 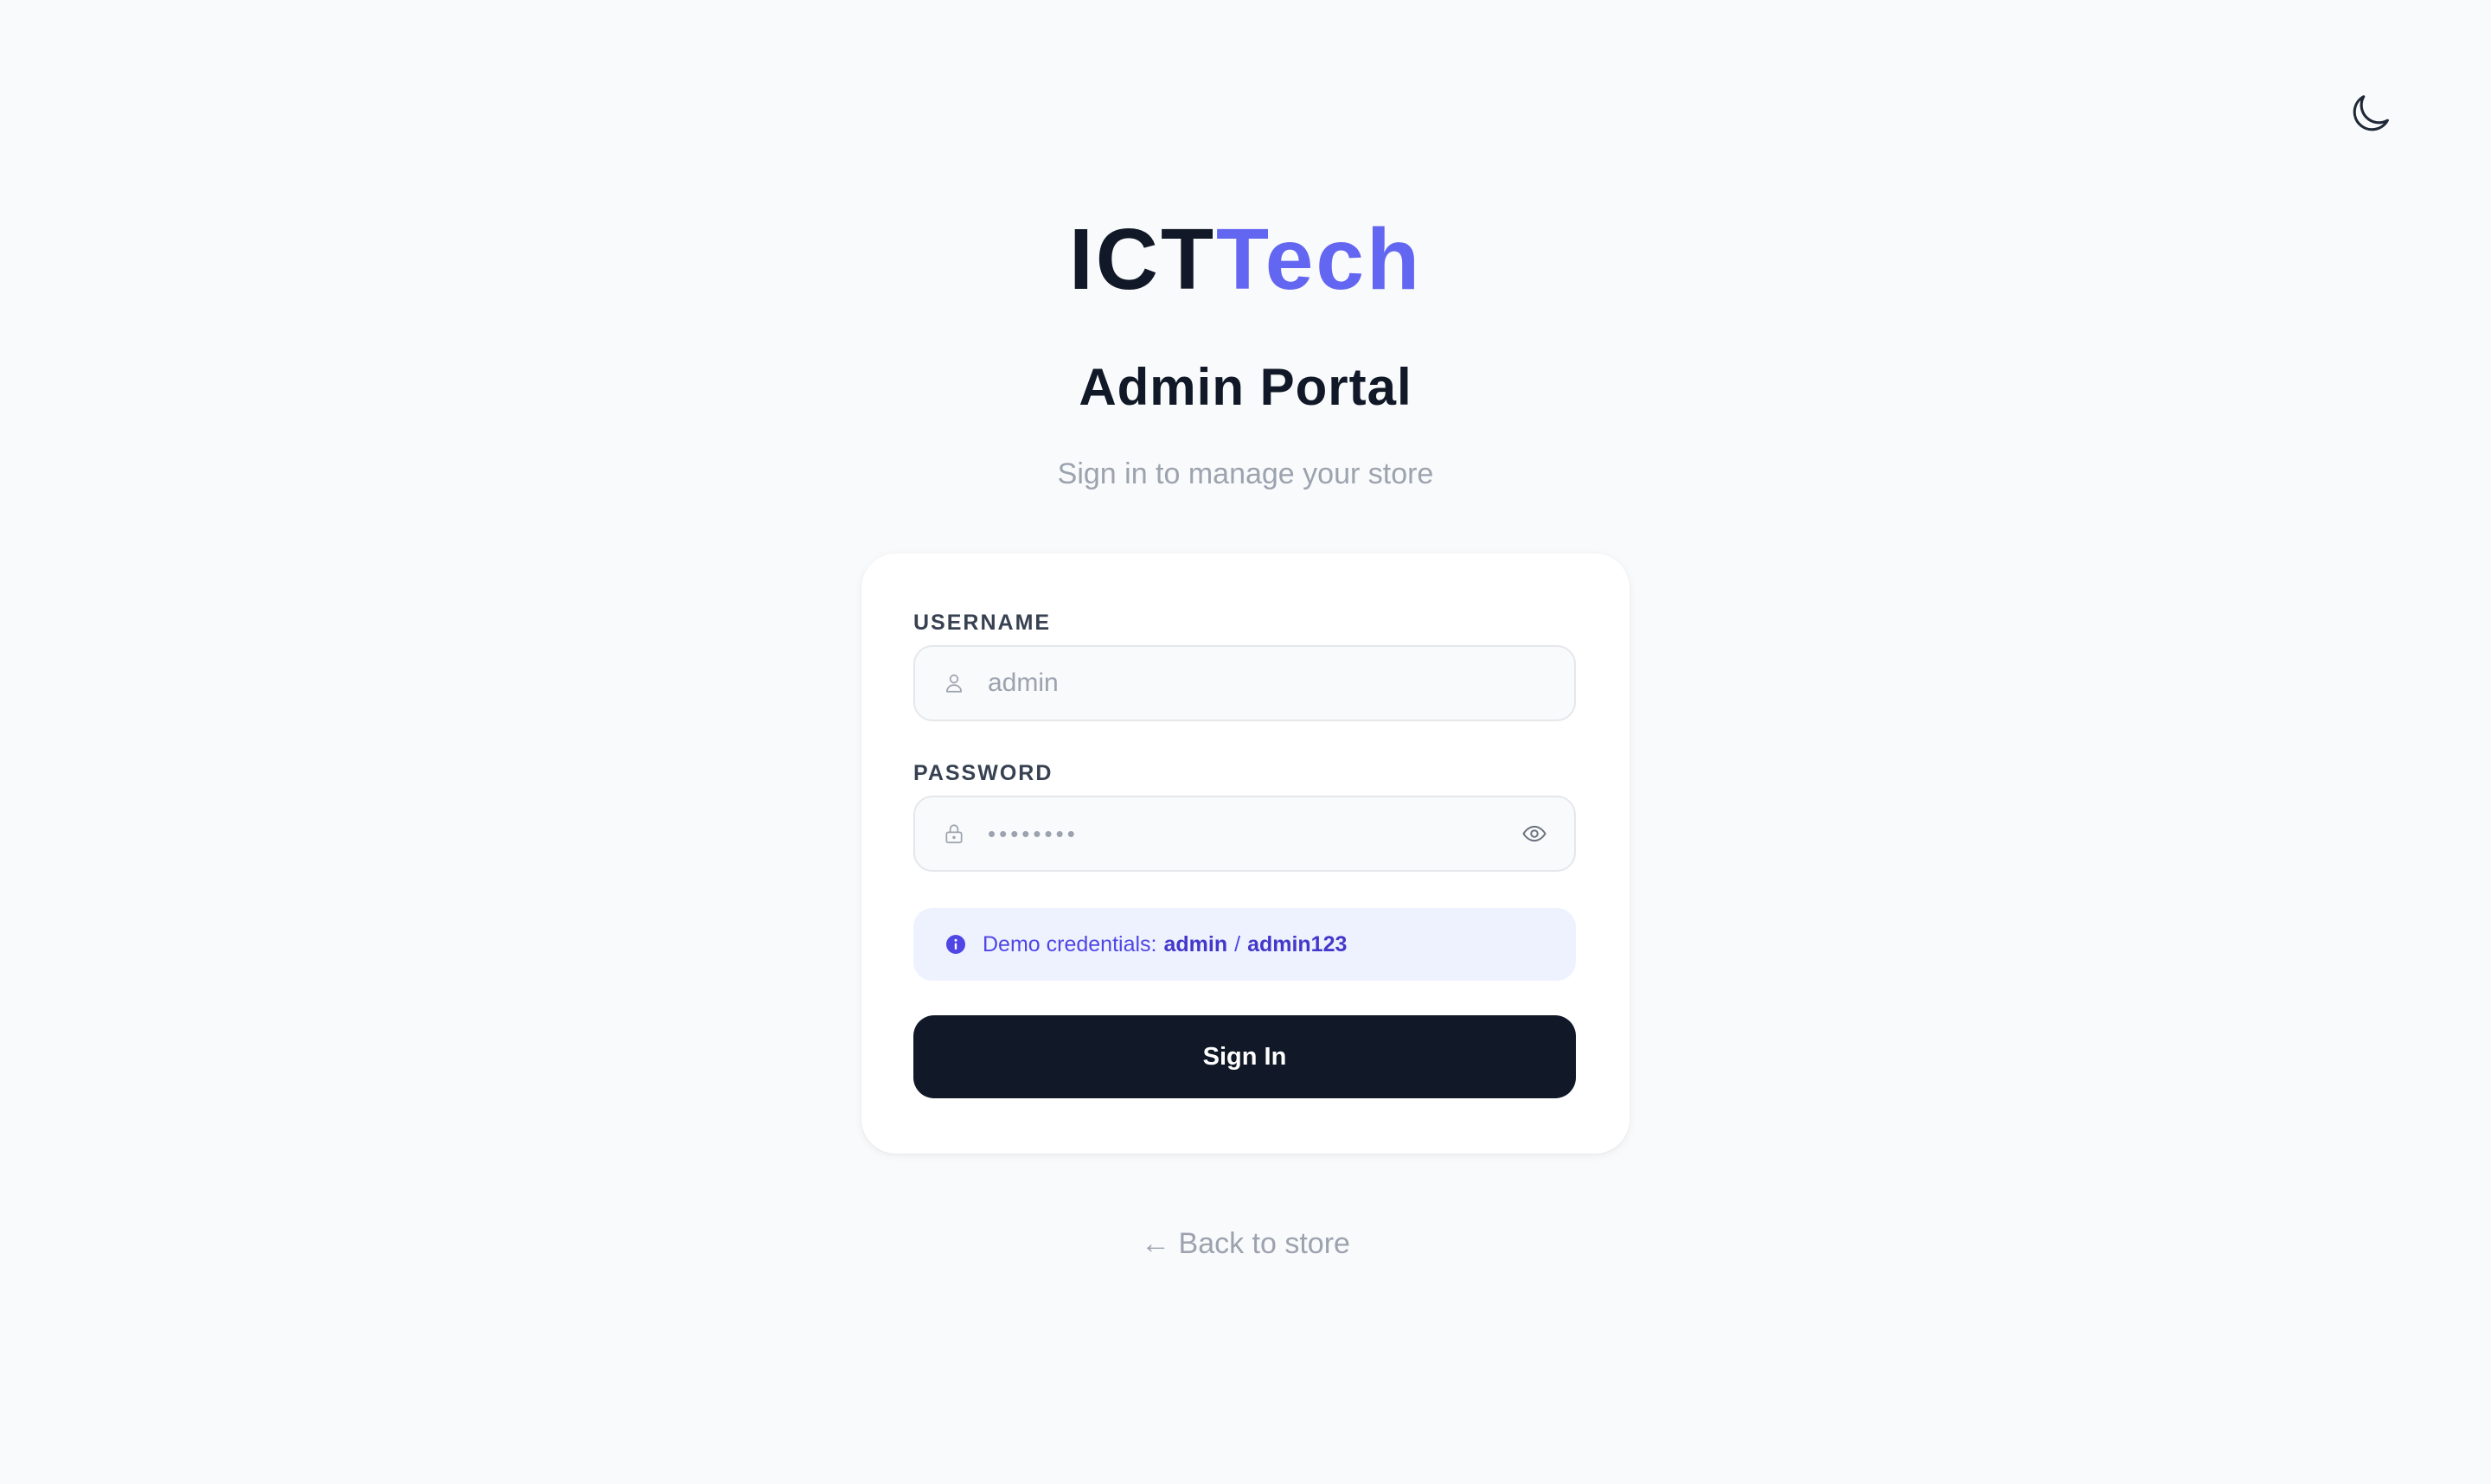 I want to click on lock-icon, so click(x=954, y=834).